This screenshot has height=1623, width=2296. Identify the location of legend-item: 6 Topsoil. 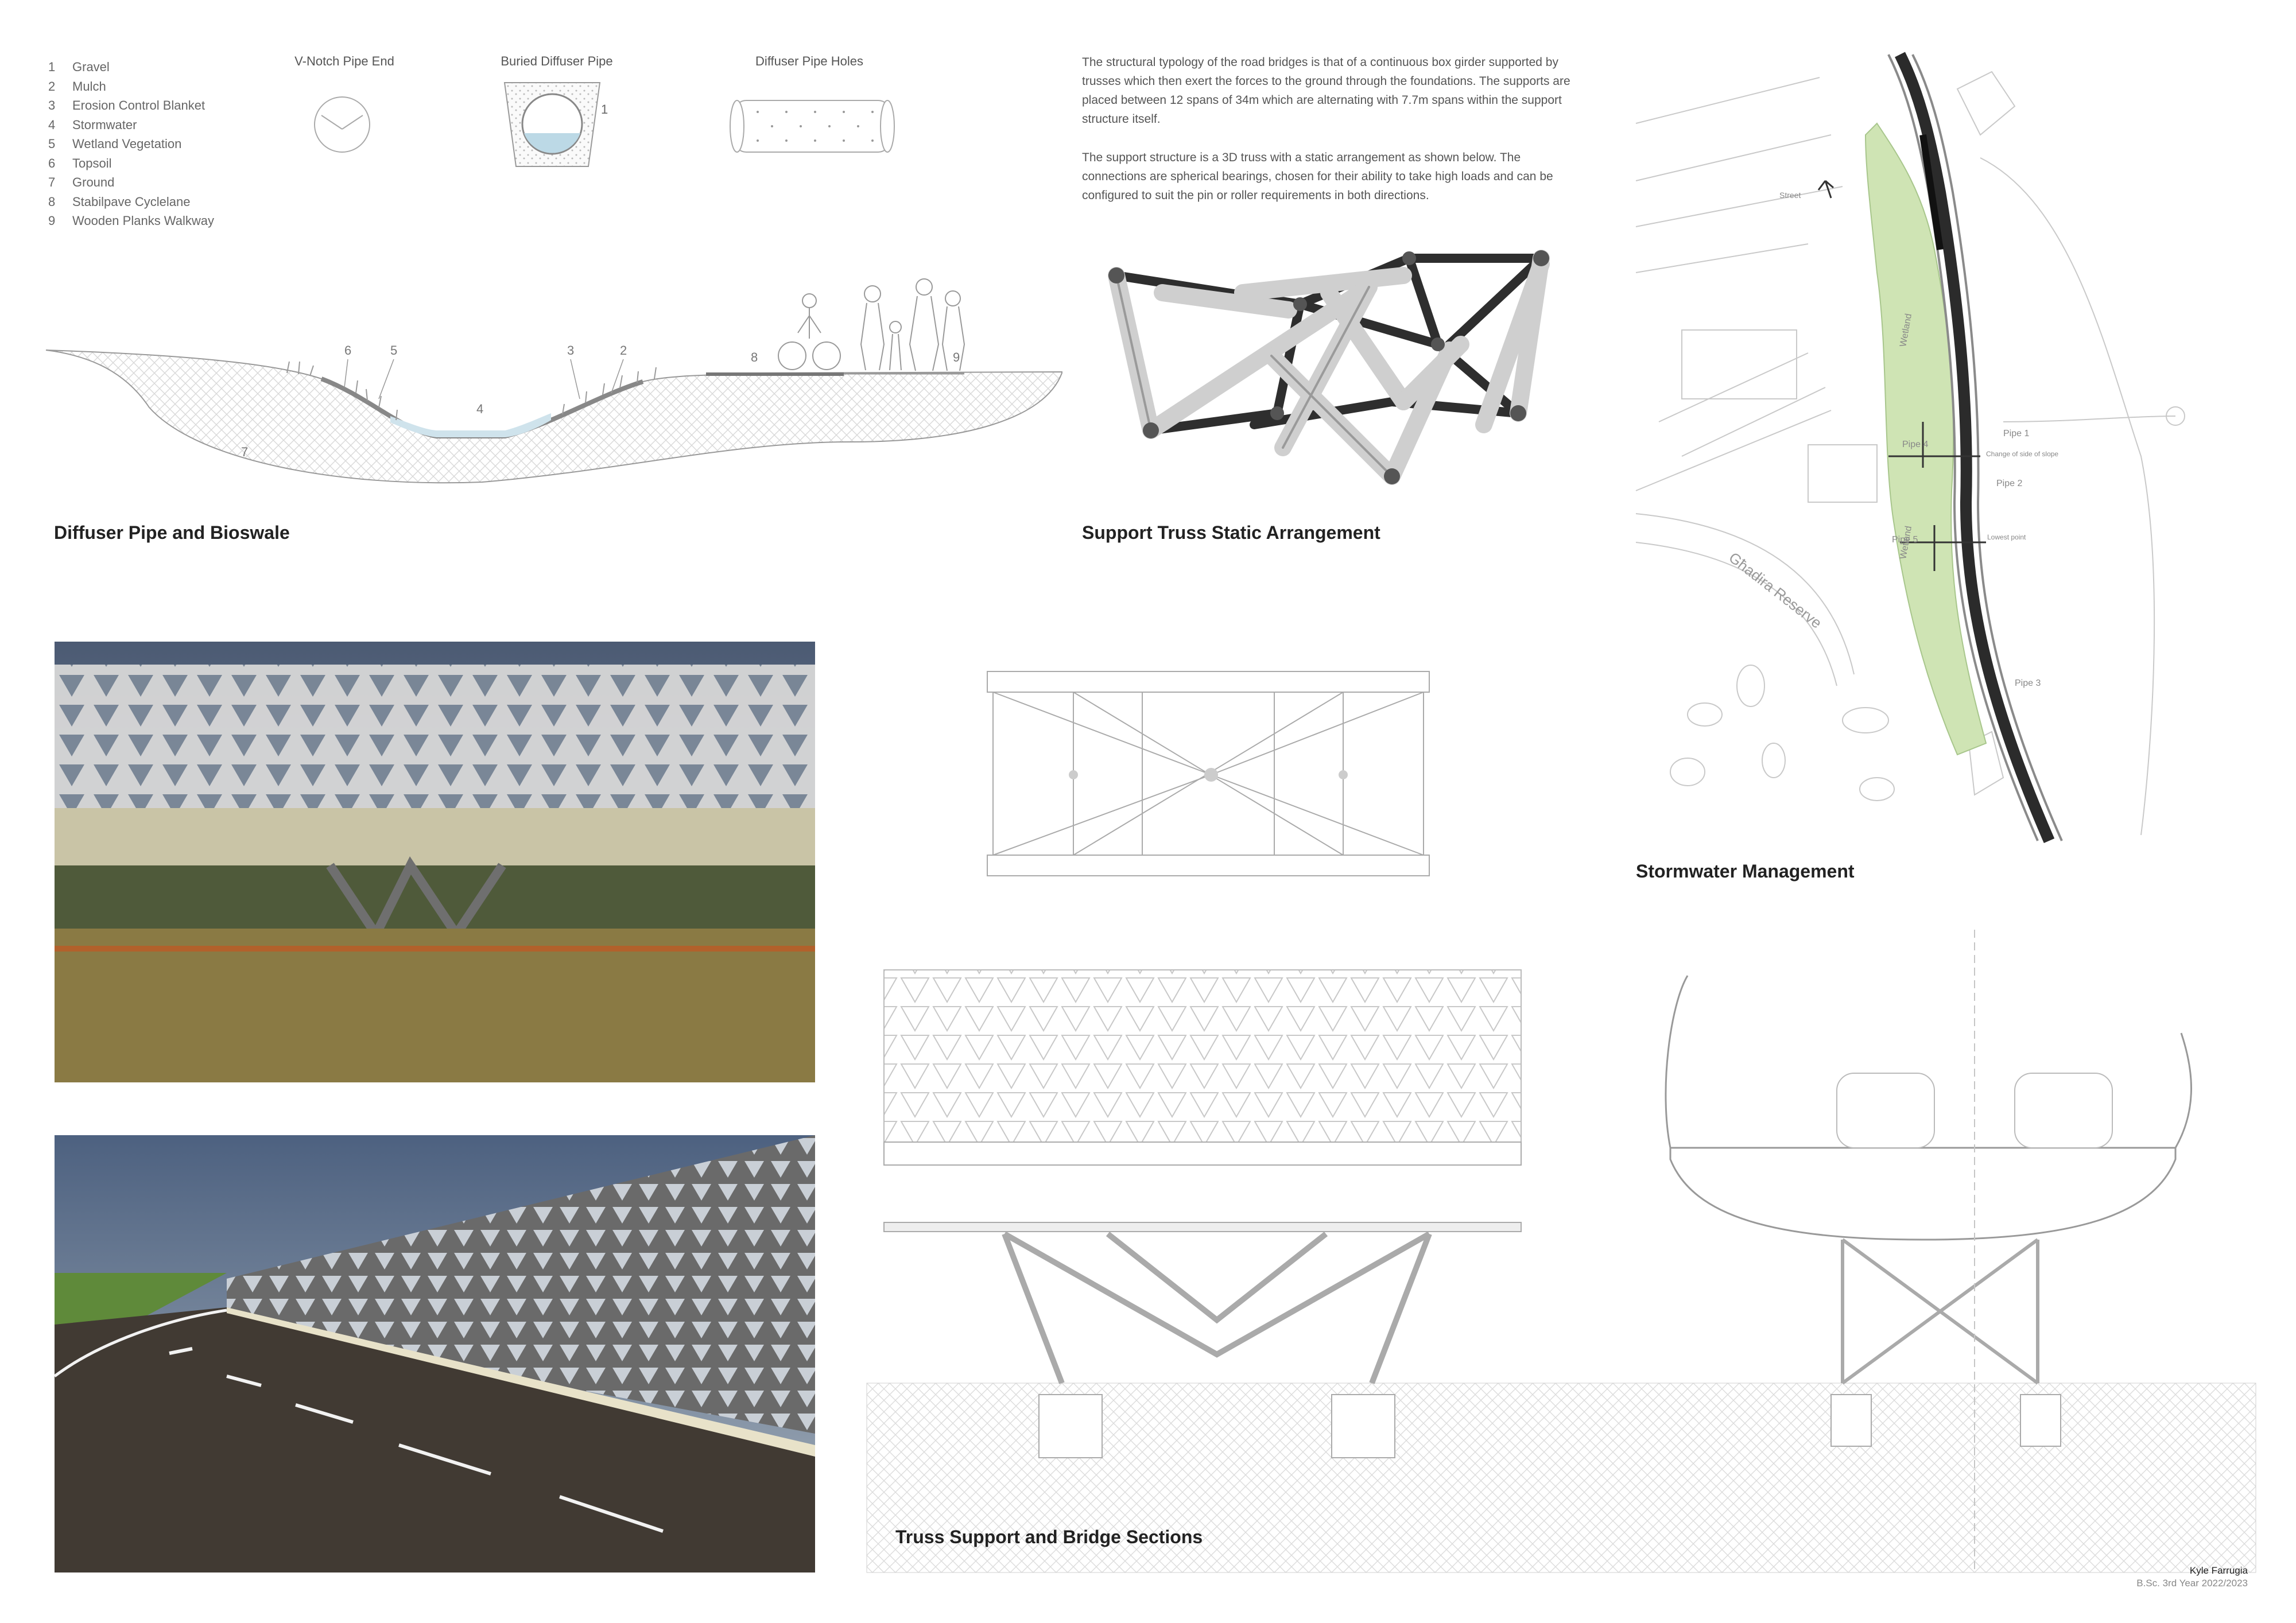
(80, 163).